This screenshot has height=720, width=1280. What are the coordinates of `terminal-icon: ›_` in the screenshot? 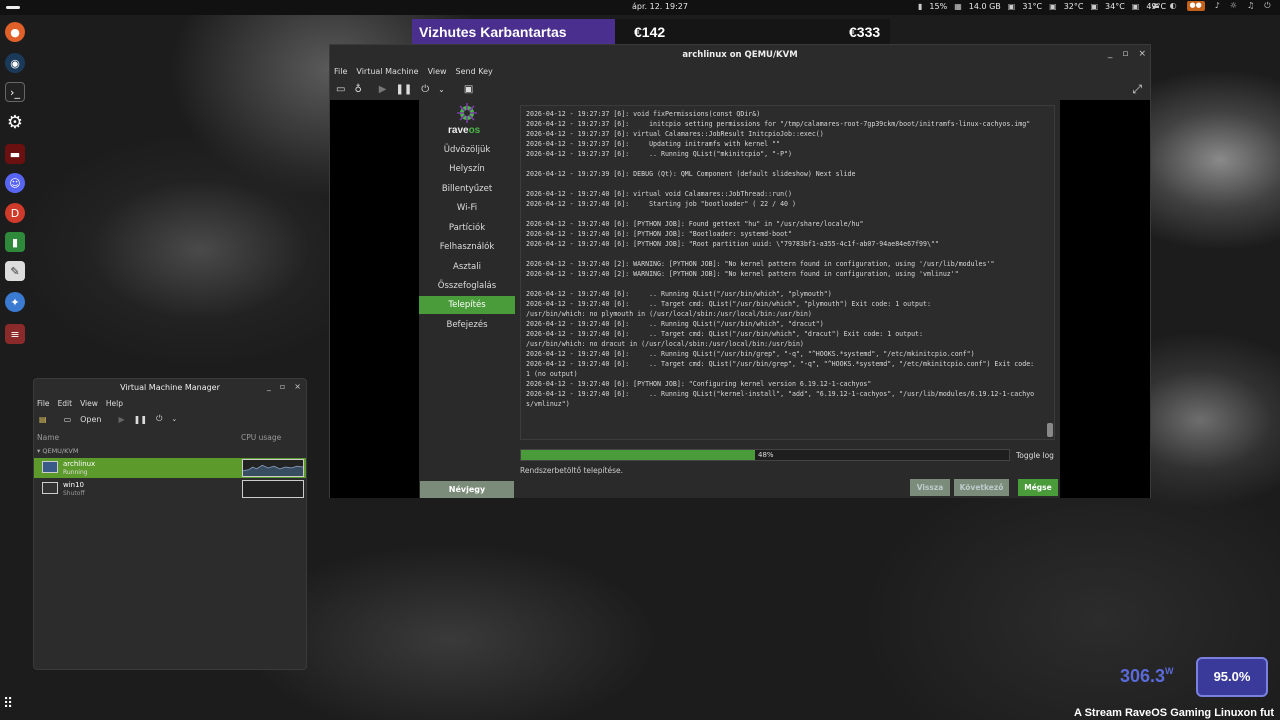 It's located at (15, 92).